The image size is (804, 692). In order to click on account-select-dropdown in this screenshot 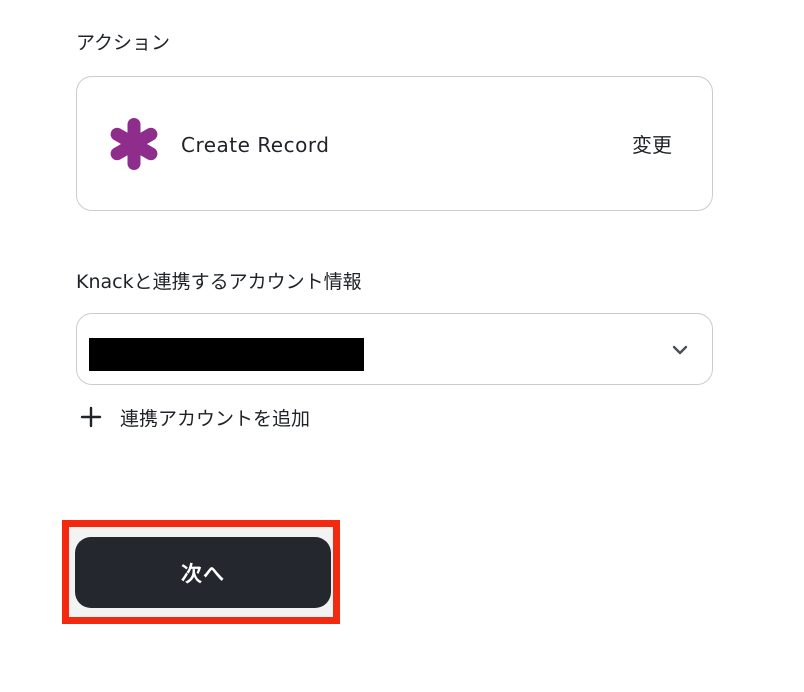, I will do `click(394, 349)`.